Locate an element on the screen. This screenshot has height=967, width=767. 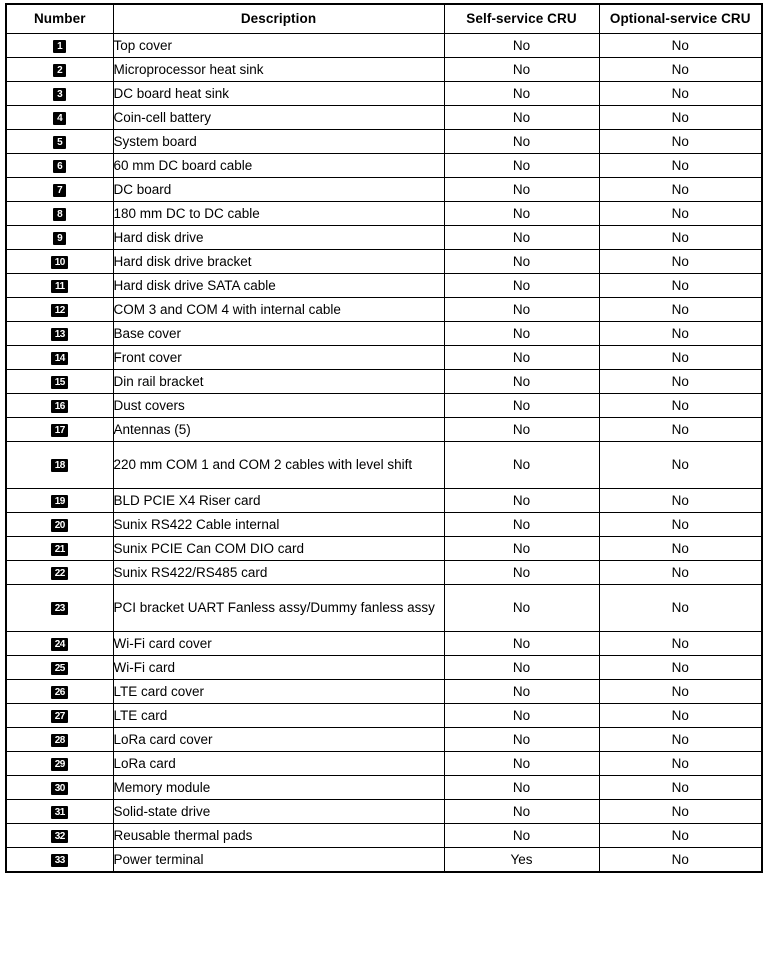
callout-number-badge: 24 is located at coordinates (60, 644).